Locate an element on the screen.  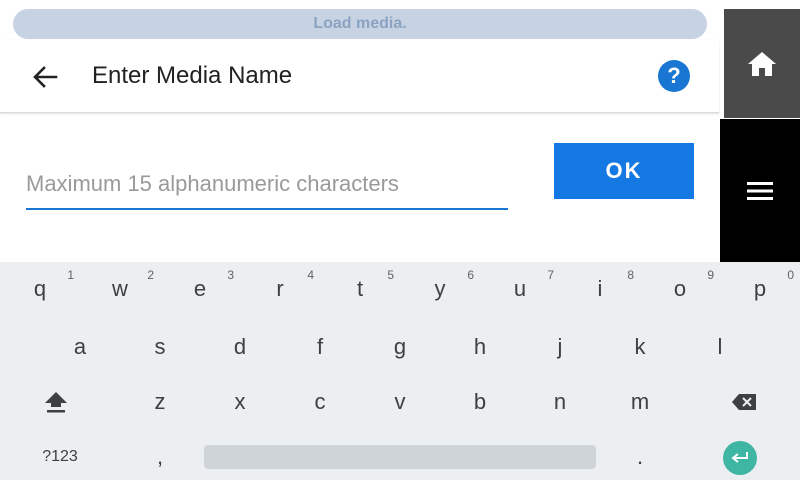
symbols-key: ?123 is located at coordinates (60, 457).